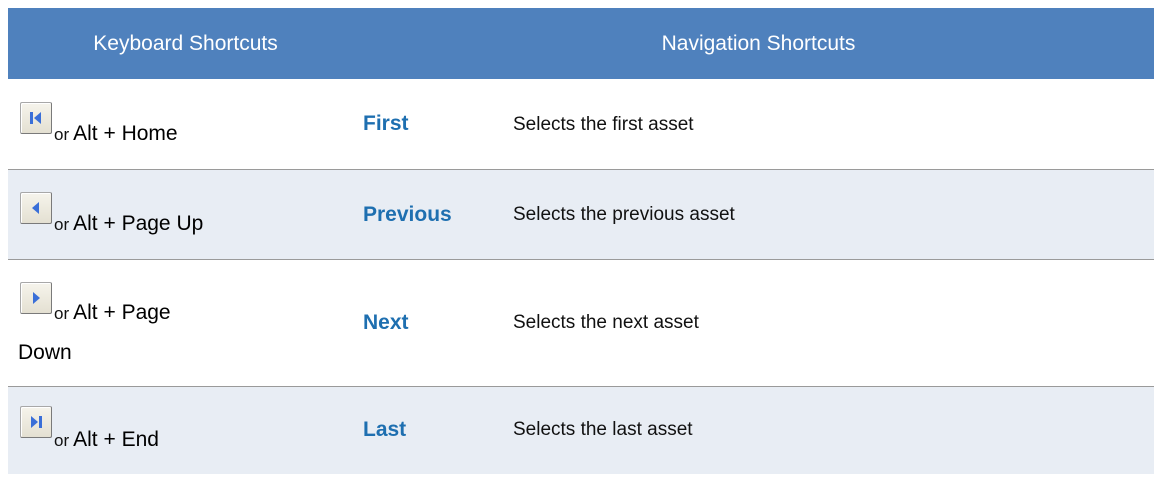 This screenshot has width=1163, height=482. I want to click on key-combination: Alt + Page, so click(122, 312).